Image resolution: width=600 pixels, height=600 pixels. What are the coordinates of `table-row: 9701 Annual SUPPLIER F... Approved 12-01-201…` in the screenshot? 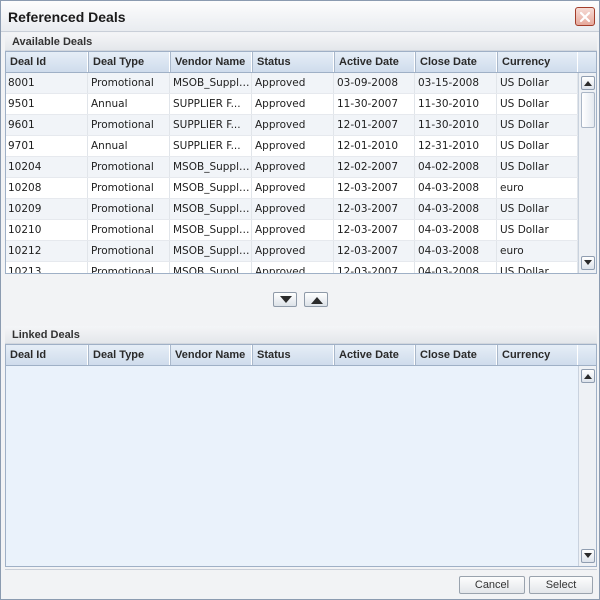 It's located at (292, 146).